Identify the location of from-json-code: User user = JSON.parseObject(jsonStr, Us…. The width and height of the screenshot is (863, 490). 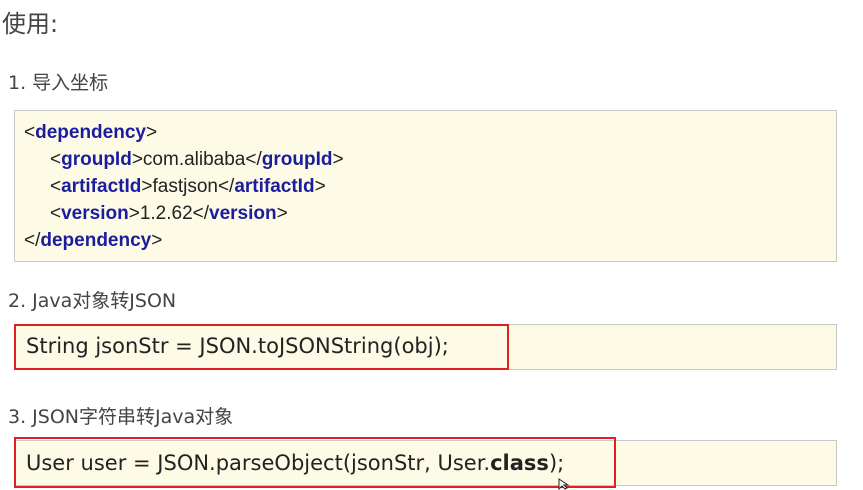
(295, 463).